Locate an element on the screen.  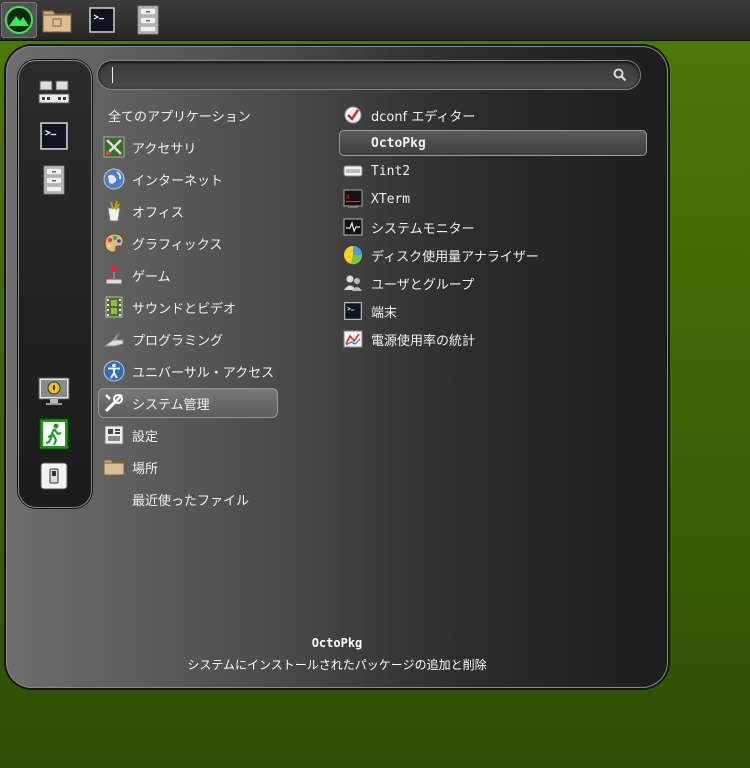
category-all-applications: 全てのアプリケーション is located at coordinates (193, 115).